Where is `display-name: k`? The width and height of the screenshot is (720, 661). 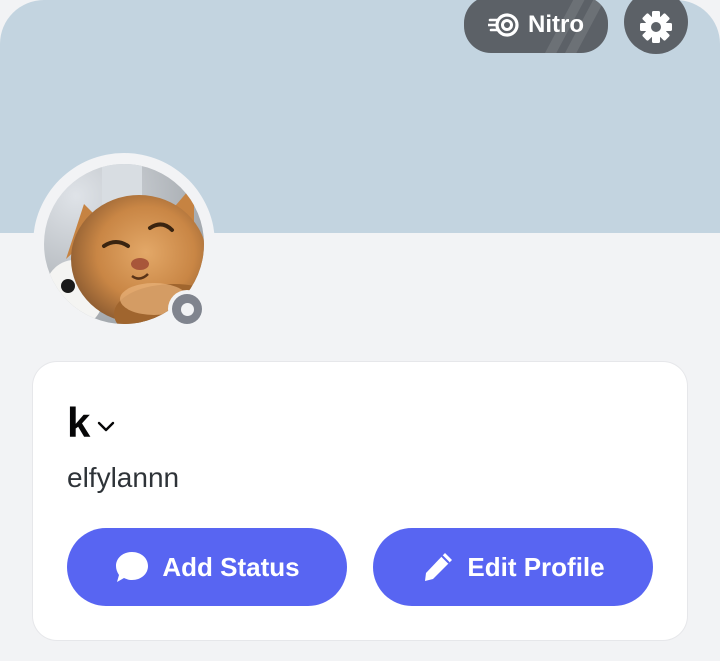
display-name: k is located at coordinates (79, 422).